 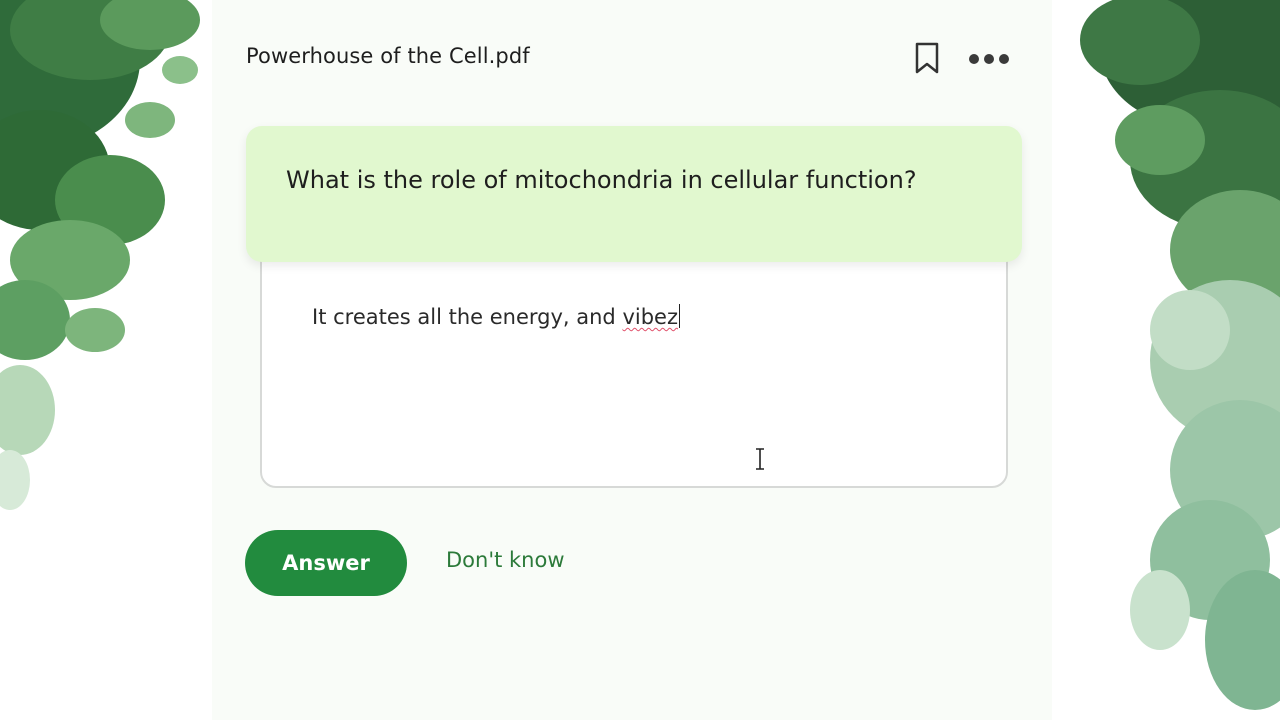 I want to click on text-cursor-icon, so click(x=760, y=459).